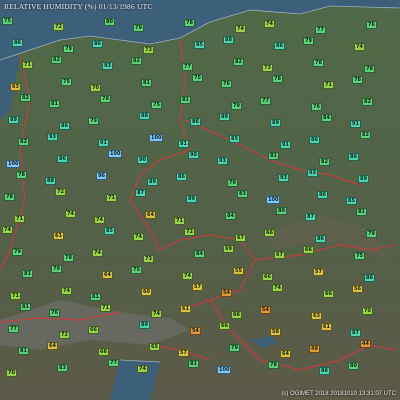  Describe the element at coordinates (265, 310) in the screenshot. I see `station-humidity-label: 54` at that location.